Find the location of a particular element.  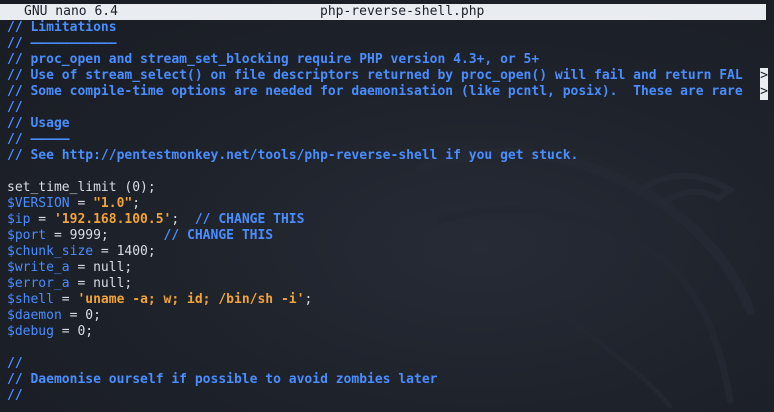

code-variable: $VERSION is located at coordinates (38, 203).